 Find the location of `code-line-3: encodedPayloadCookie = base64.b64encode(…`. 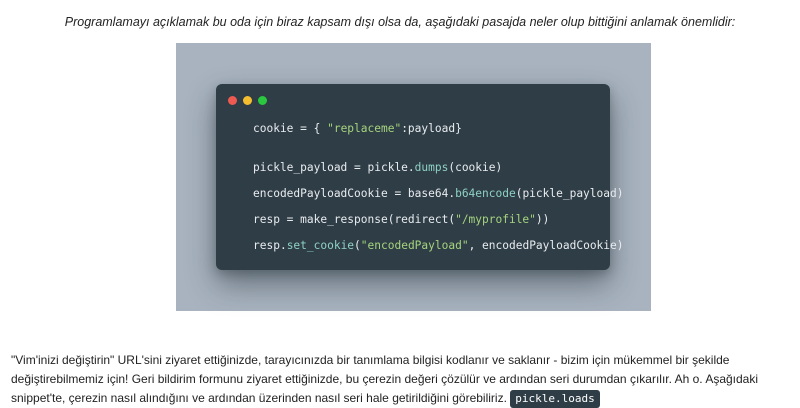

code-line-3: encodedPayloadCookie = base64.b64encode(… is located at coordinates (438, 193).